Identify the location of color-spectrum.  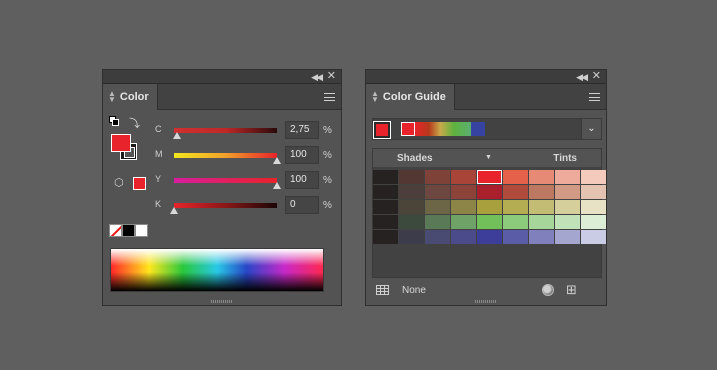
(217, 270).